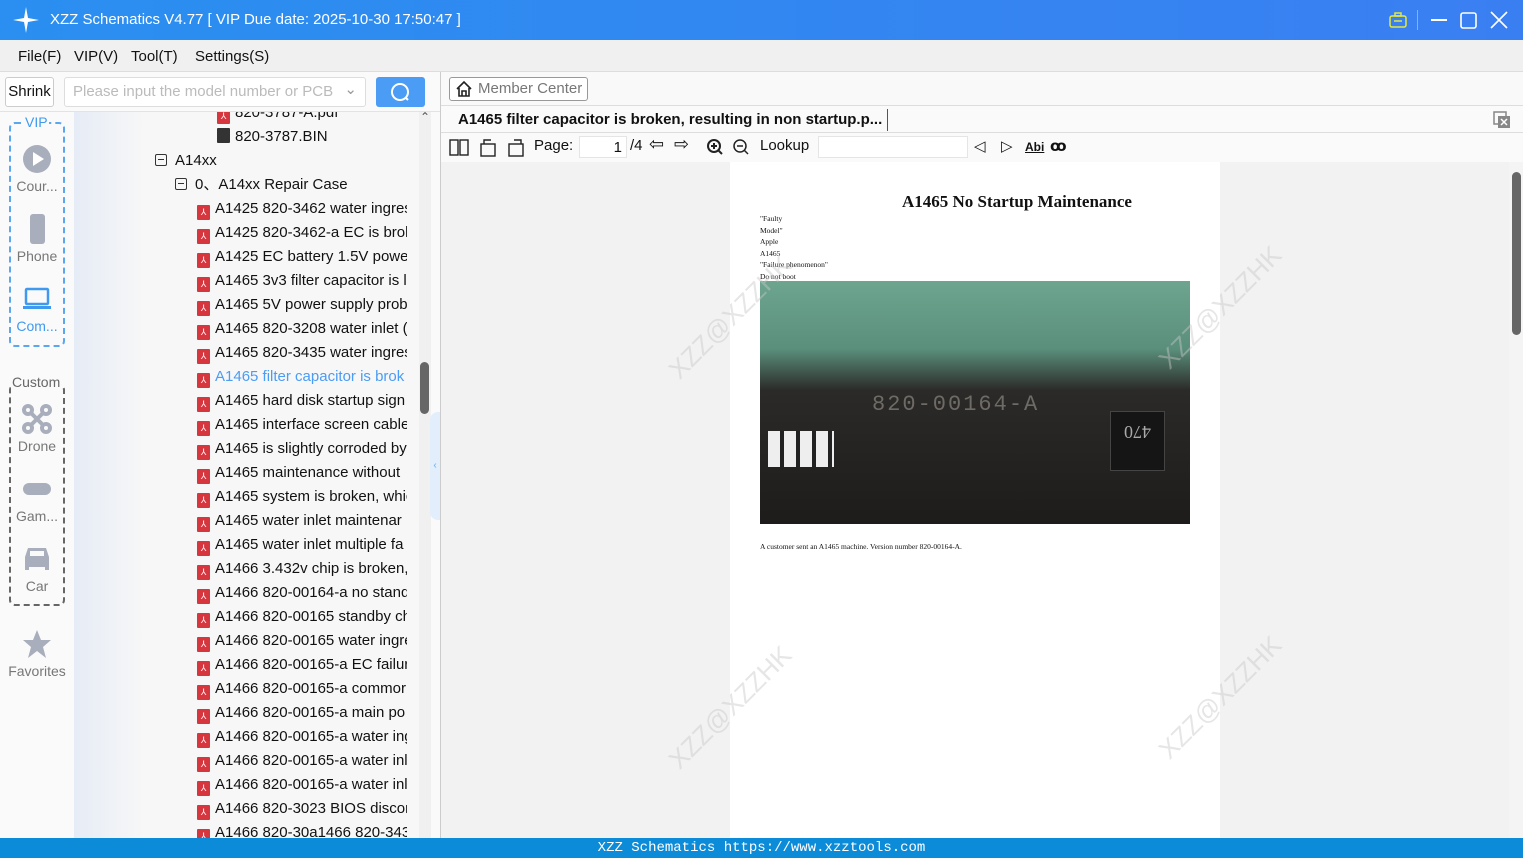 This screenshot has height=858, width=1523. What do you see at coordinates (37, 429) in the screenshot?
I see `sidebar-item-drone: Drone` at bounding box center [37, 429].